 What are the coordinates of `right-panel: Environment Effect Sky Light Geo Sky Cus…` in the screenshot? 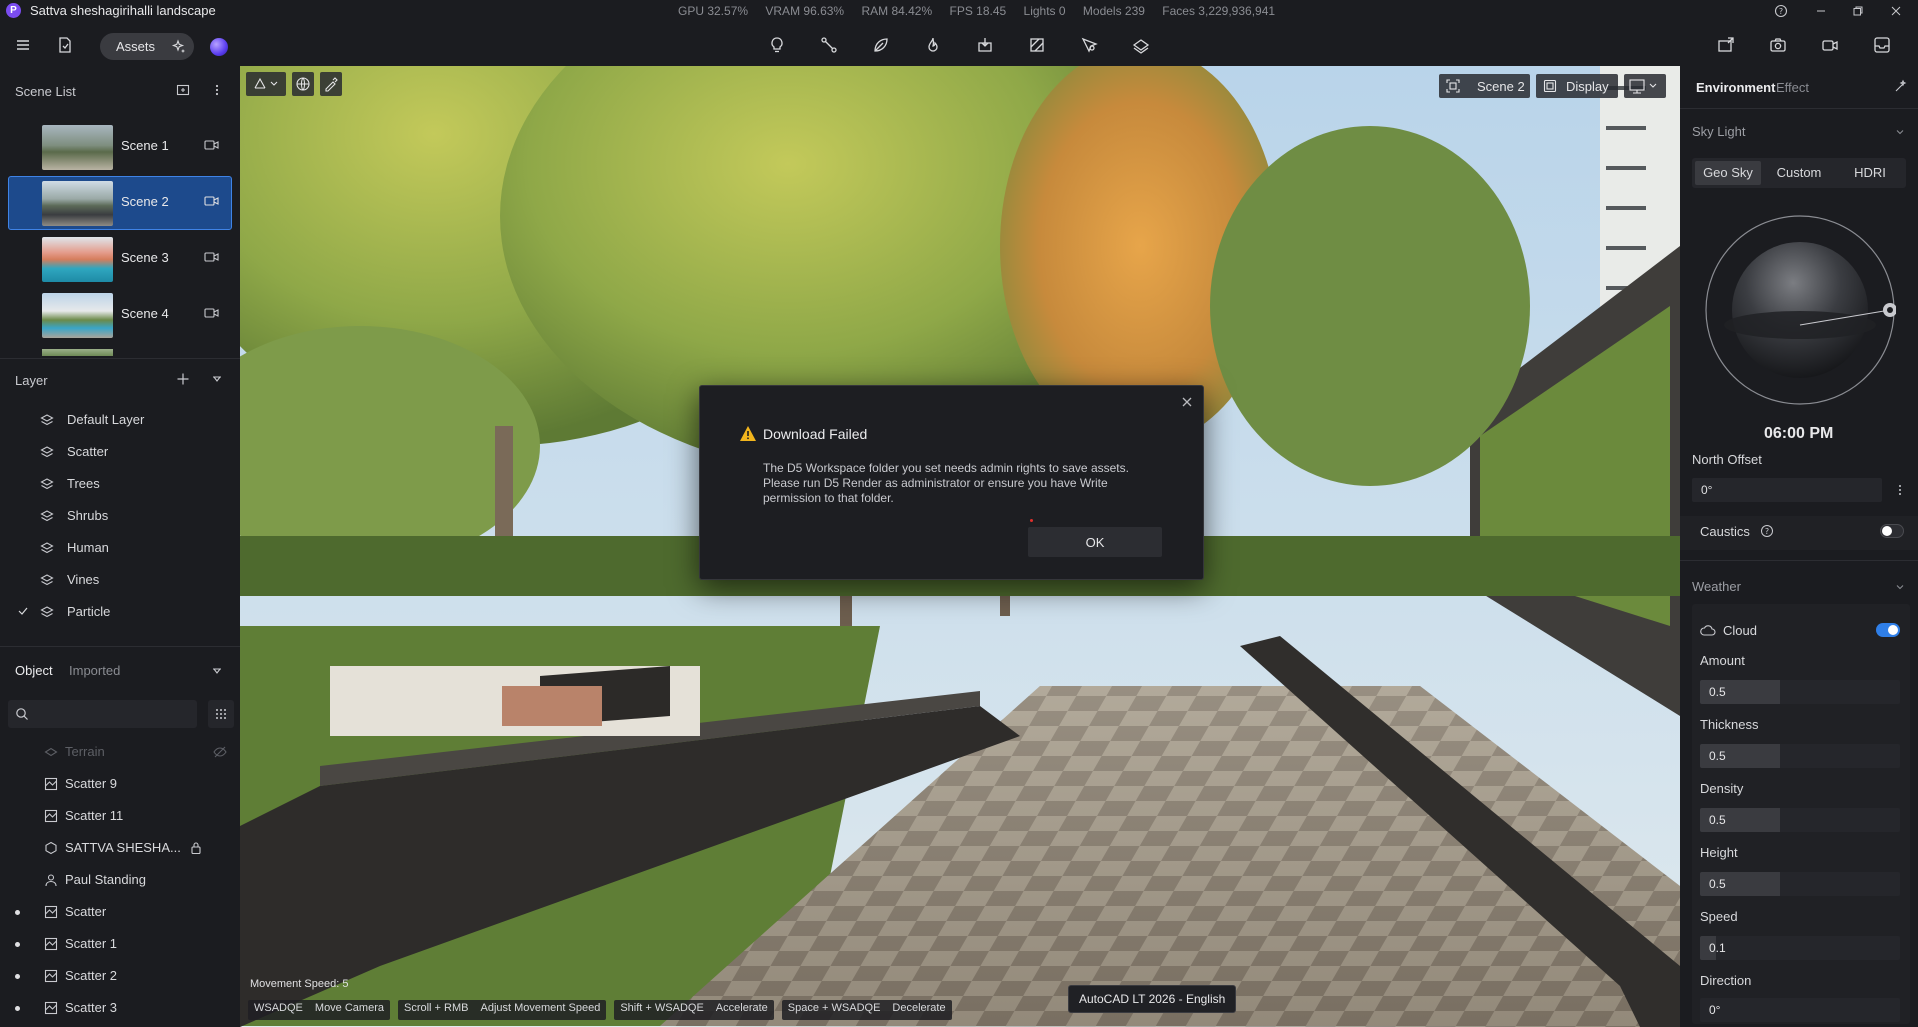 It's located at (1799, 546).